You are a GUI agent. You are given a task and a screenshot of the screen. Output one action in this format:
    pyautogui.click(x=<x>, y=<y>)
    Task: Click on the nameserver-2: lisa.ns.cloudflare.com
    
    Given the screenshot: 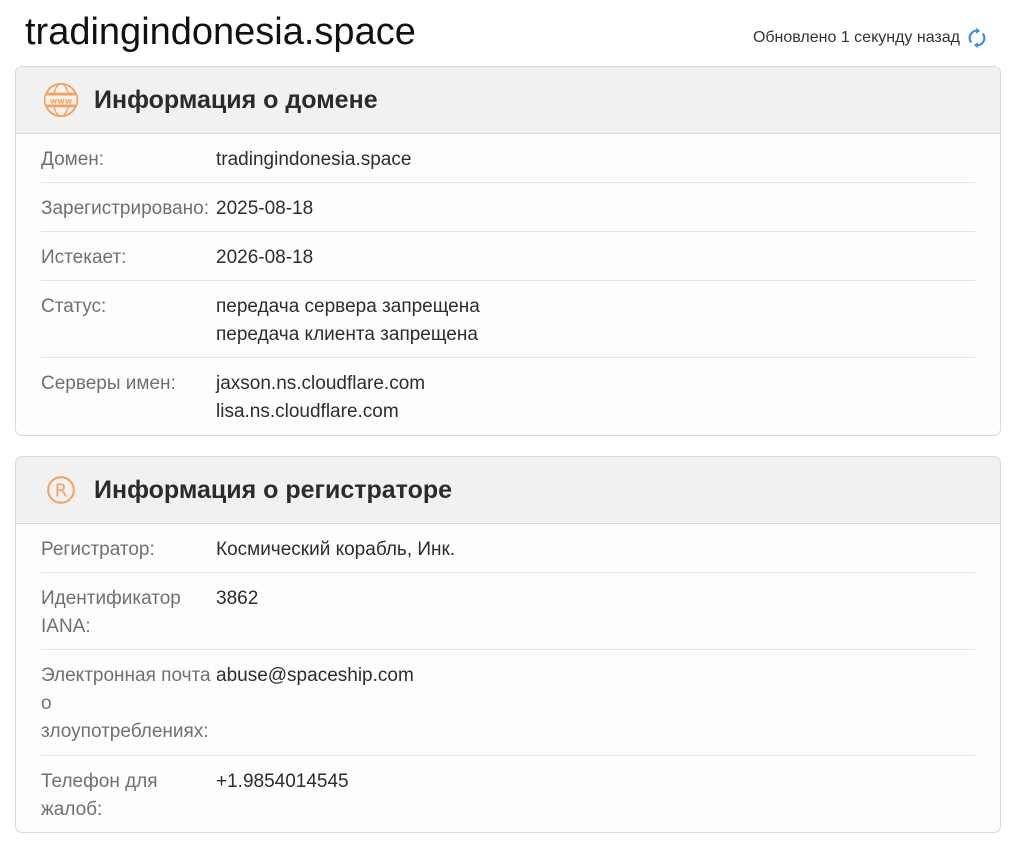 What is the action you would take?
    pyautogui.click(x=595, y=412)
    